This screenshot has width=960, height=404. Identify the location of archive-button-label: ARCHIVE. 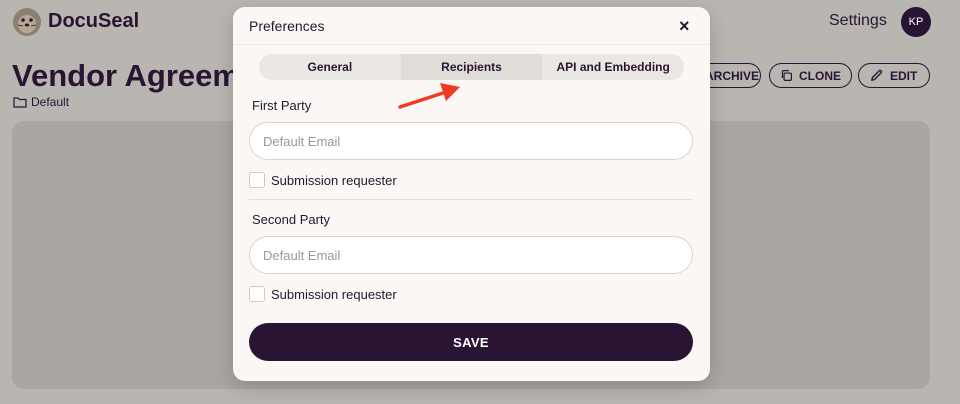
(732, 75).